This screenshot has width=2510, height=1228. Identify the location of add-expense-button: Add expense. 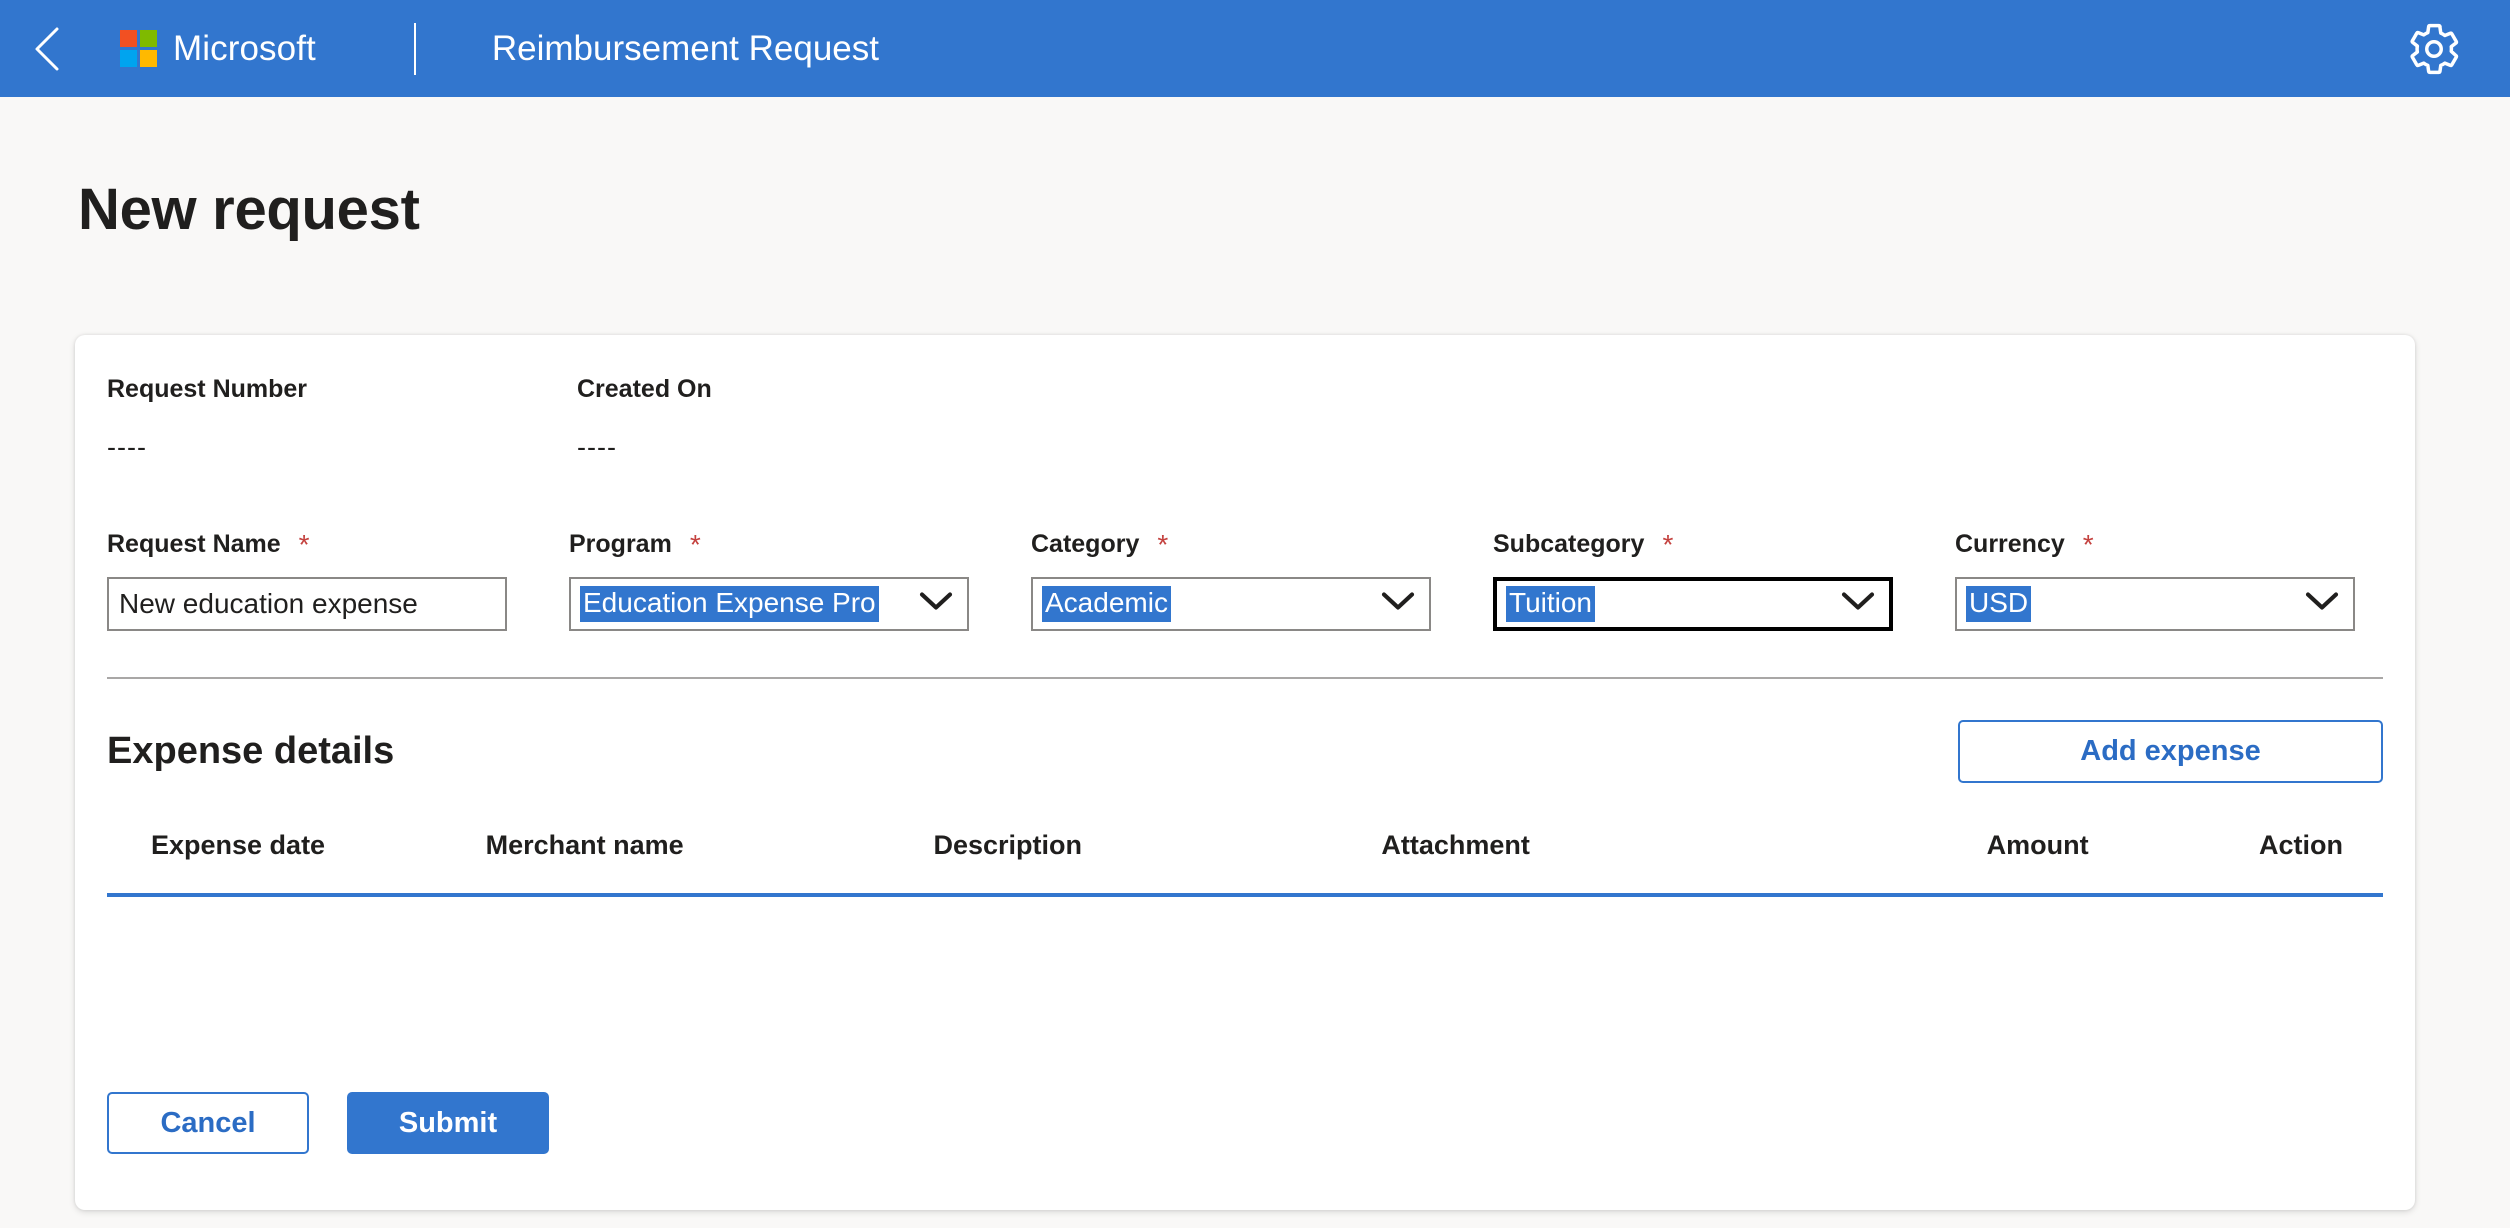
(2170, 751).